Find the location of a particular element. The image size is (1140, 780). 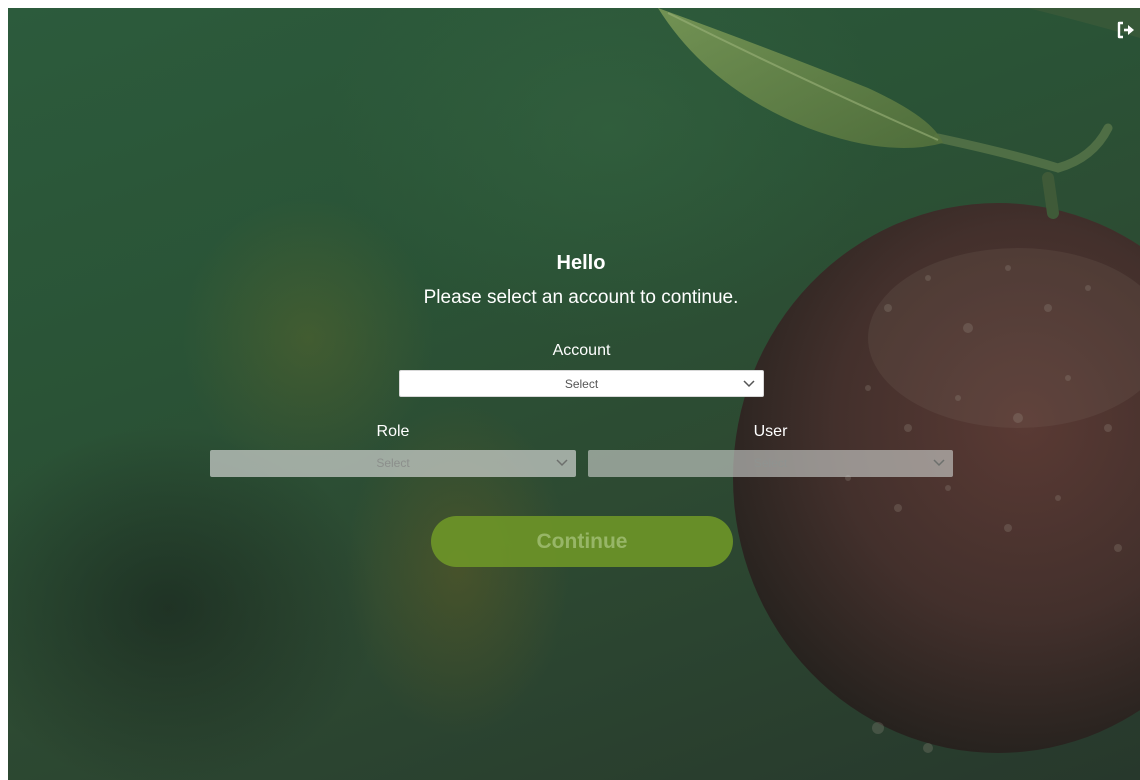

role-select-value: Select is located at coordinates (393, 463).